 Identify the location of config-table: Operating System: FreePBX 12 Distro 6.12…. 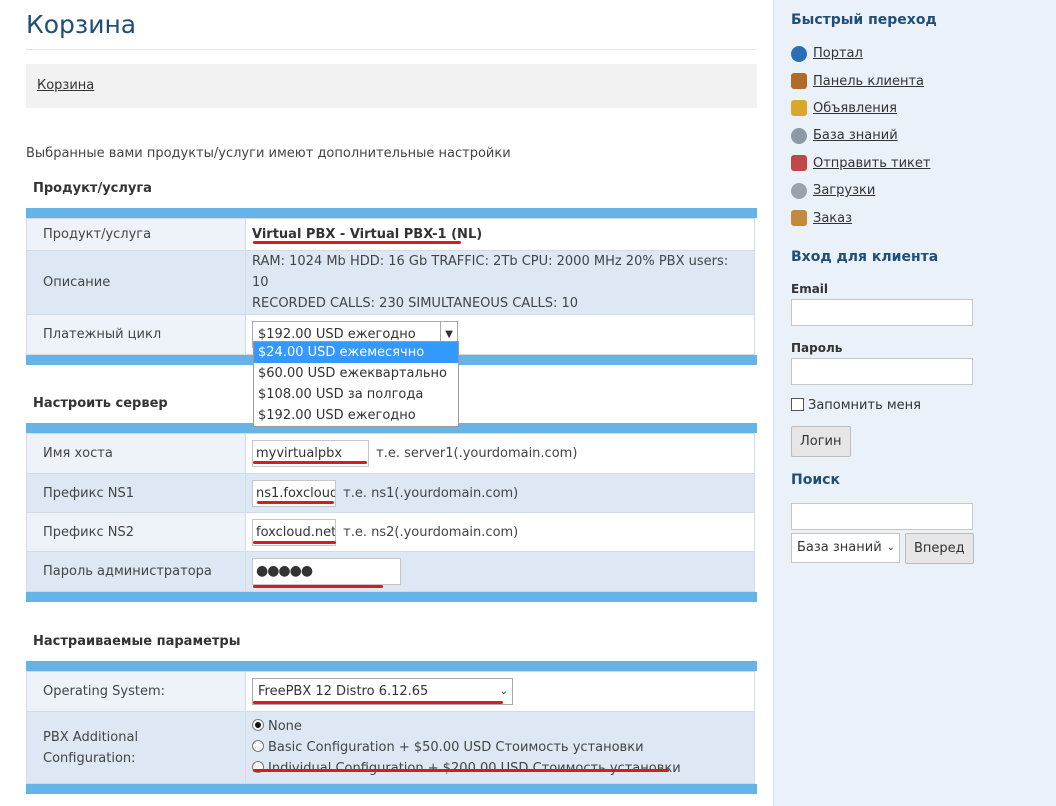
(390, 727).